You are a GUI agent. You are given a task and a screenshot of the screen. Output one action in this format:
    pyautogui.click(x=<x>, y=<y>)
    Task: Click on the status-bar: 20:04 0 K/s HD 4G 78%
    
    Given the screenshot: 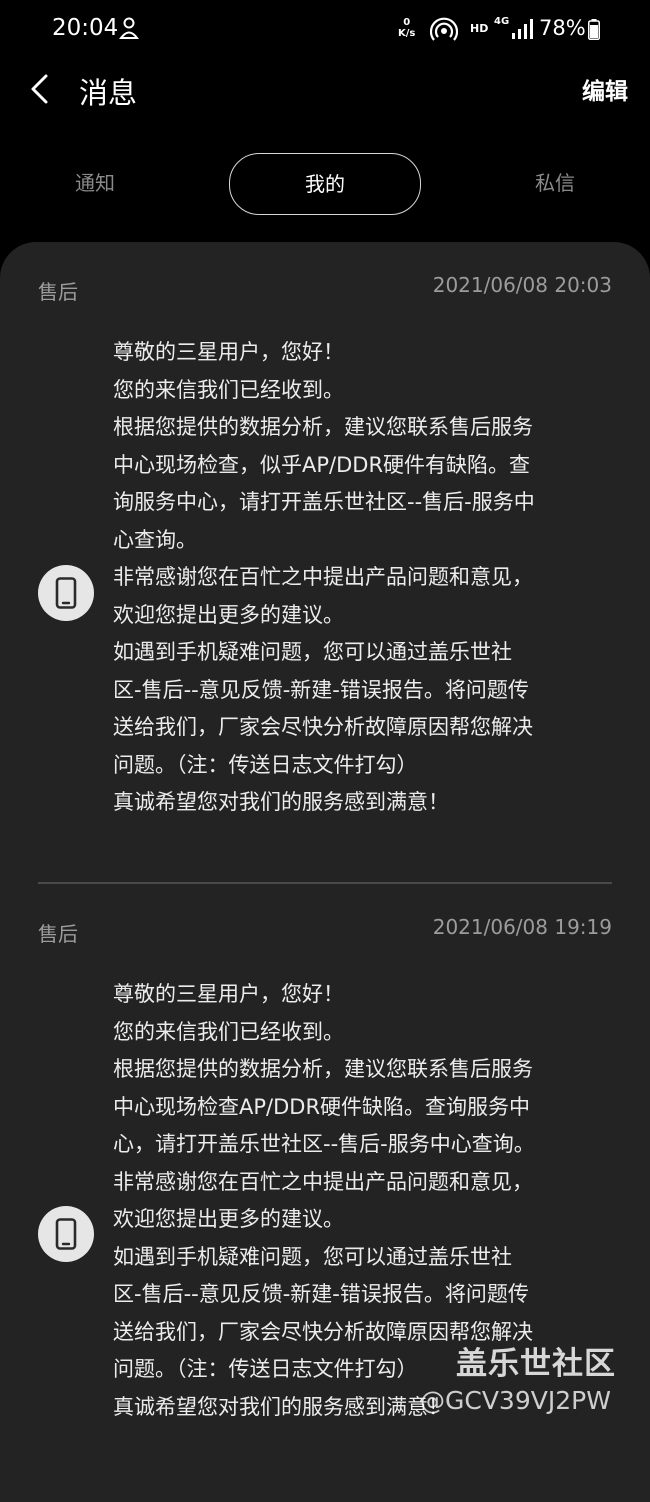 What is the action you would take?
    pyautogui.click(x=325, y=31)
    